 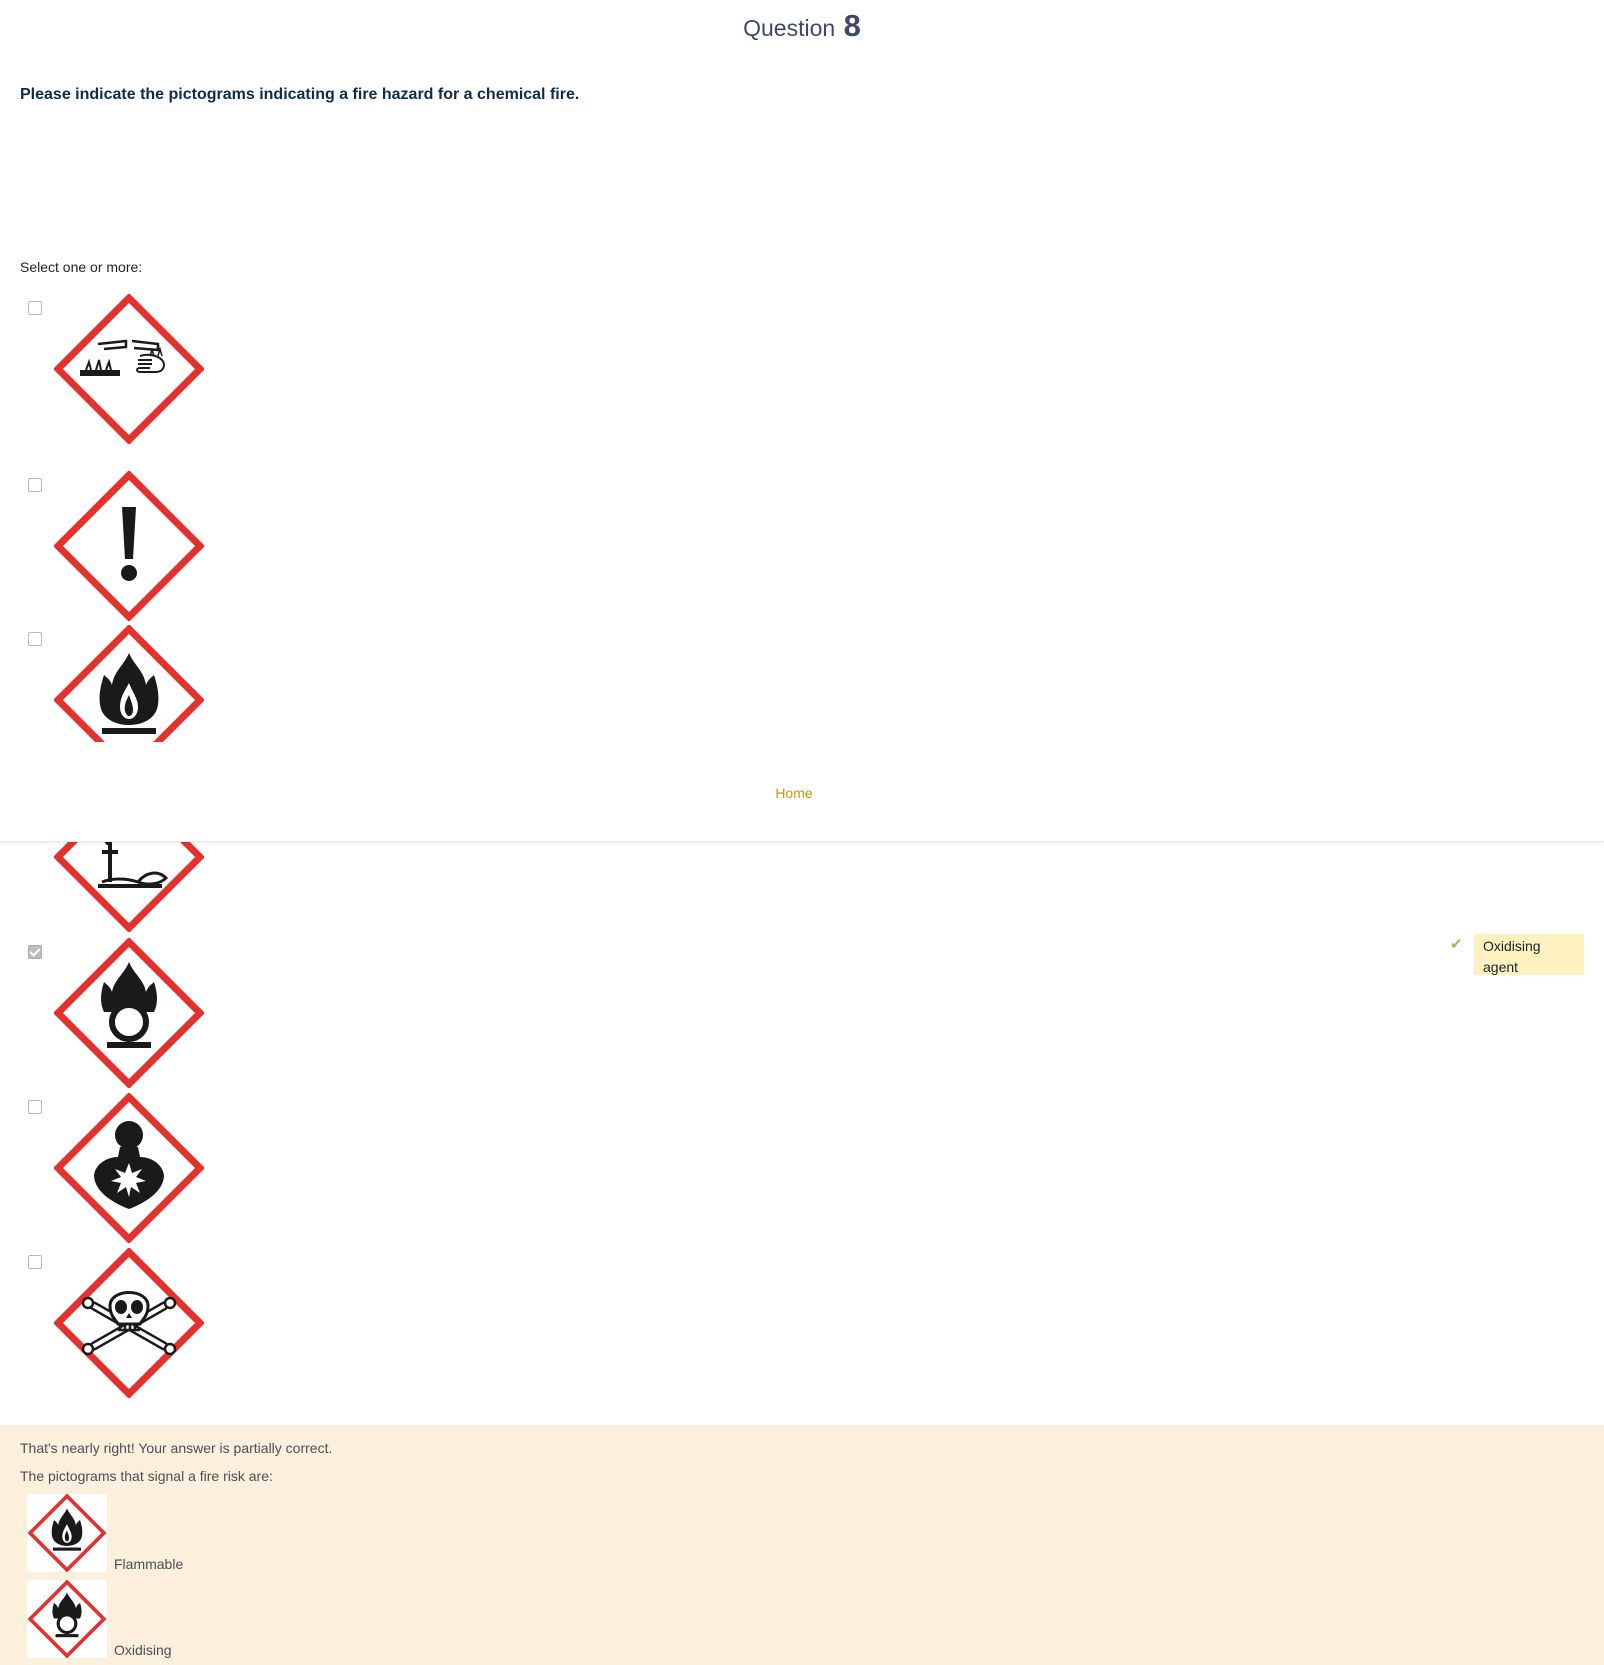 I want to click on toxic-pictogram-icon, so click(x=129, y=1323).